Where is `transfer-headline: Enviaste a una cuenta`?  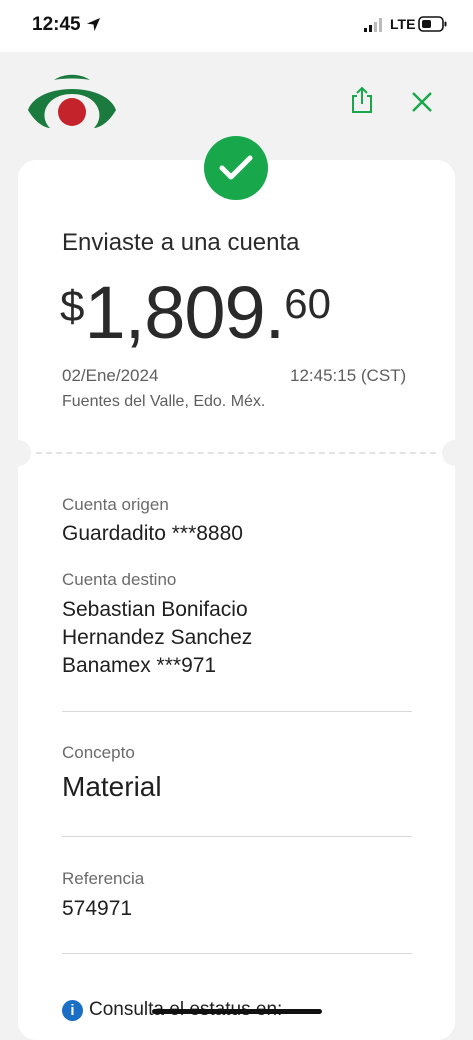 transfer-headline: Enviaste a una cuenta is located at coordinates (181, 242).